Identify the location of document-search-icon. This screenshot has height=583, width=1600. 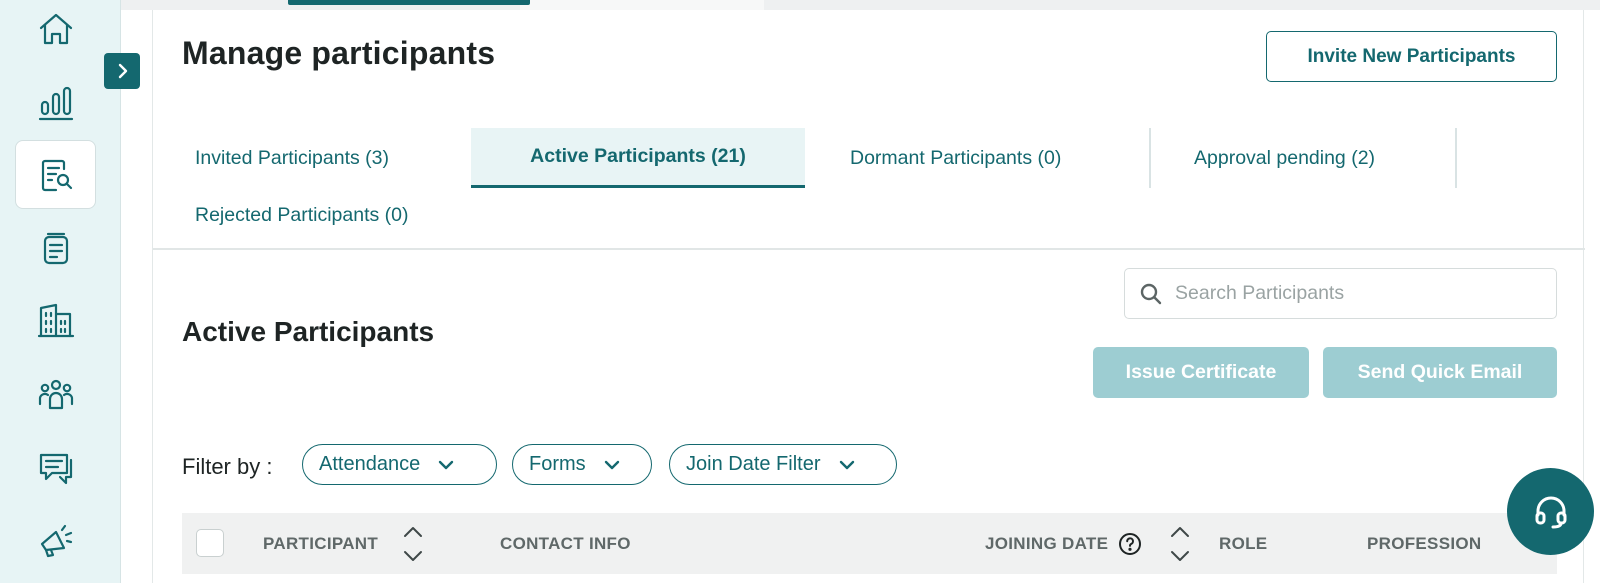
(56, 175).